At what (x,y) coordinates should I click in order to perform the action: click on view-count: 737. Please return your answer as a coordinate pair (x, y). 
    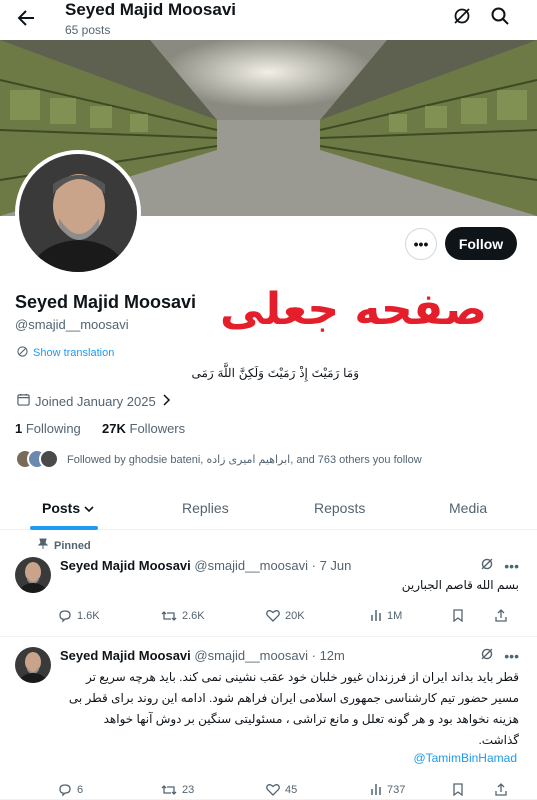
    Looking at the image, I should click on (396, 789).